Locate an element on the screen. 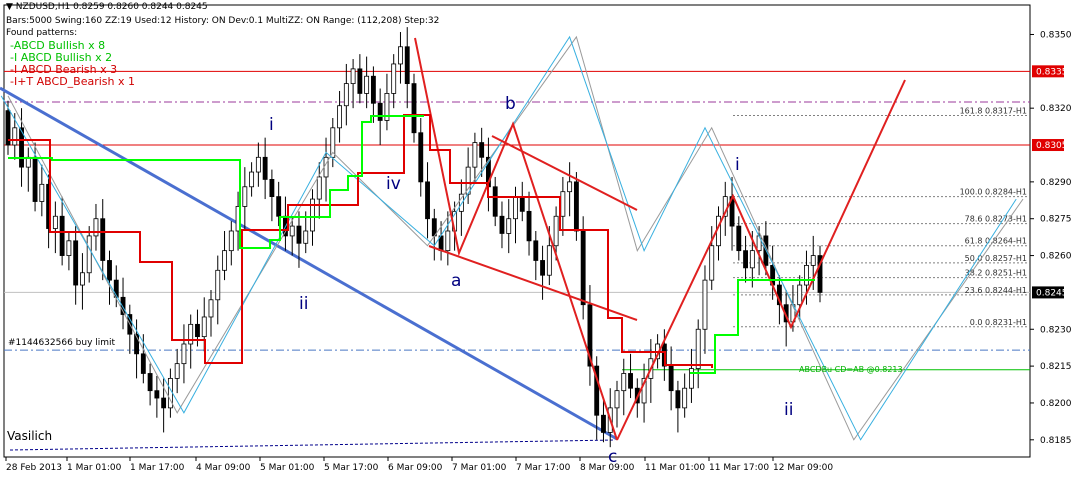 The image size is (1071, 477). price-tick-label: 0.8200 is located at coordinates (1055, 404).